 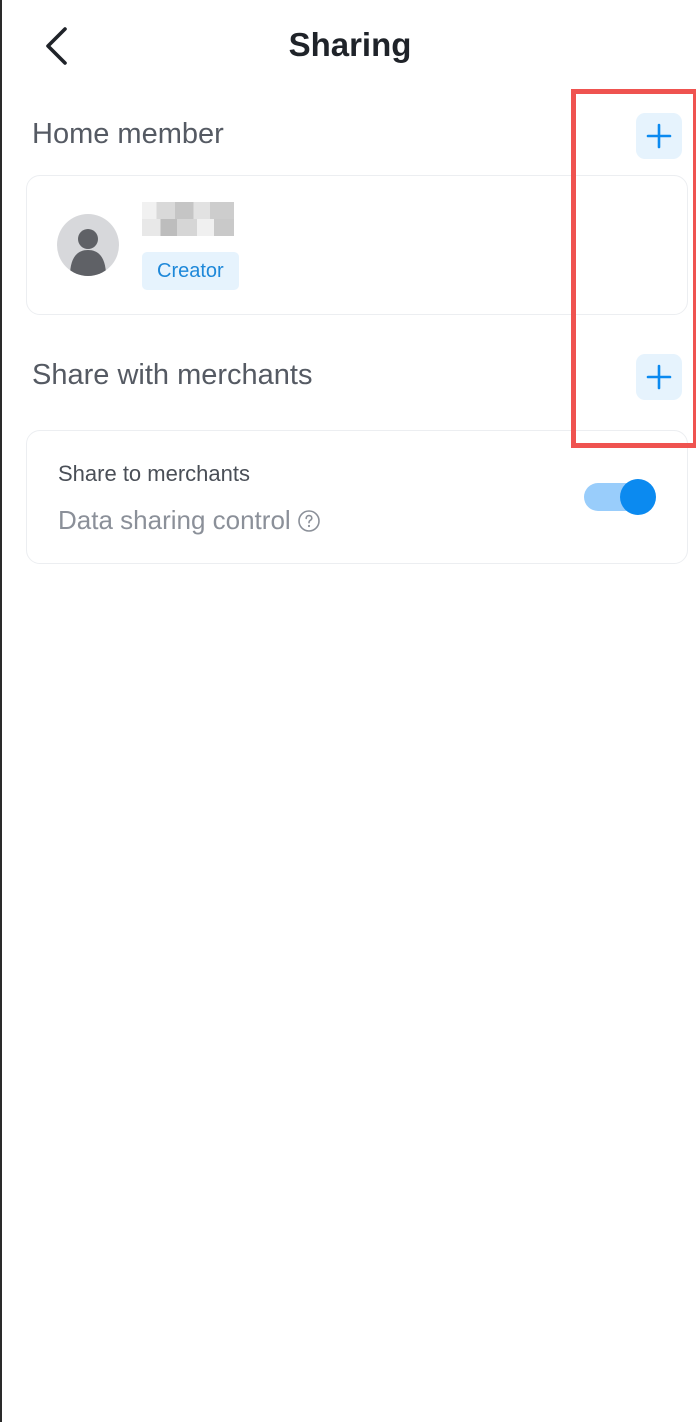 I want to click on data-sharing-control: Data sharing control, so click(x=189, y=520).